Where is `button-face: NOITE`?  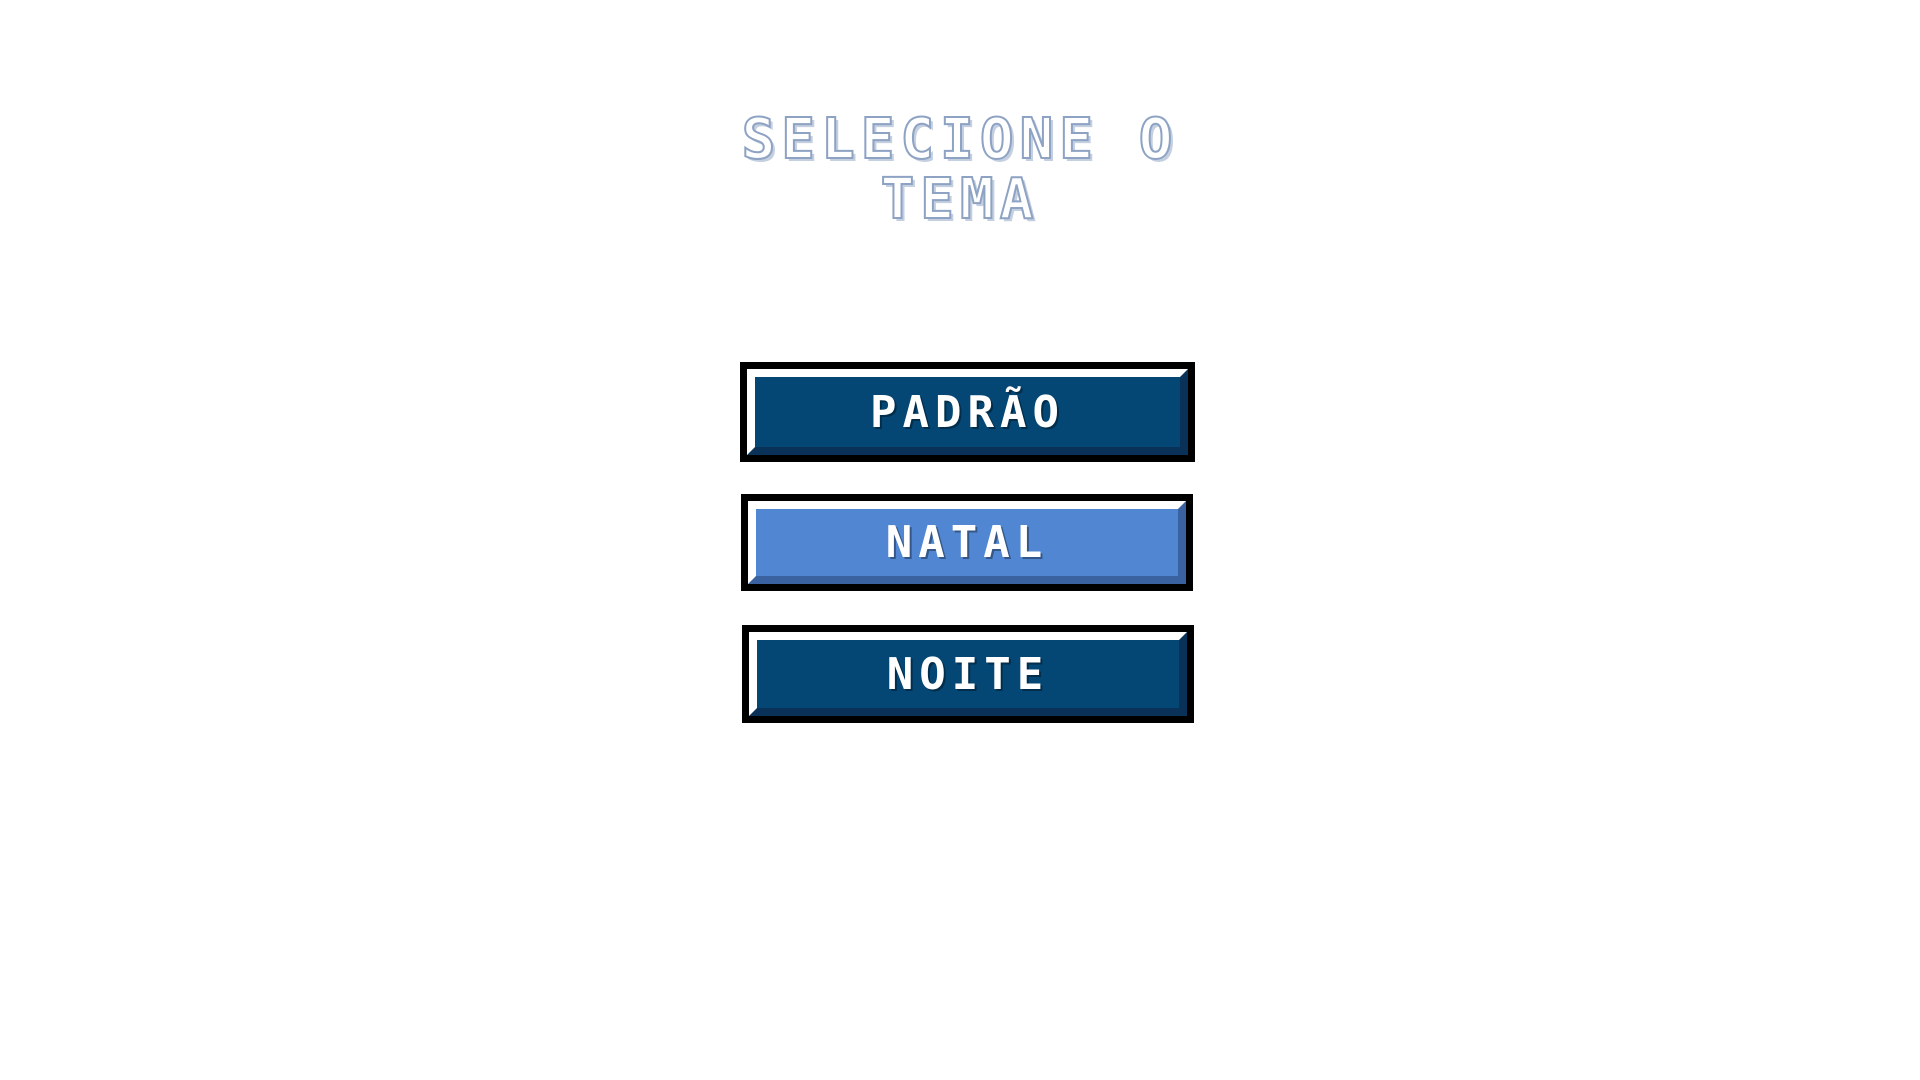
button-face: NOITE is located at coordinates (968, 674).